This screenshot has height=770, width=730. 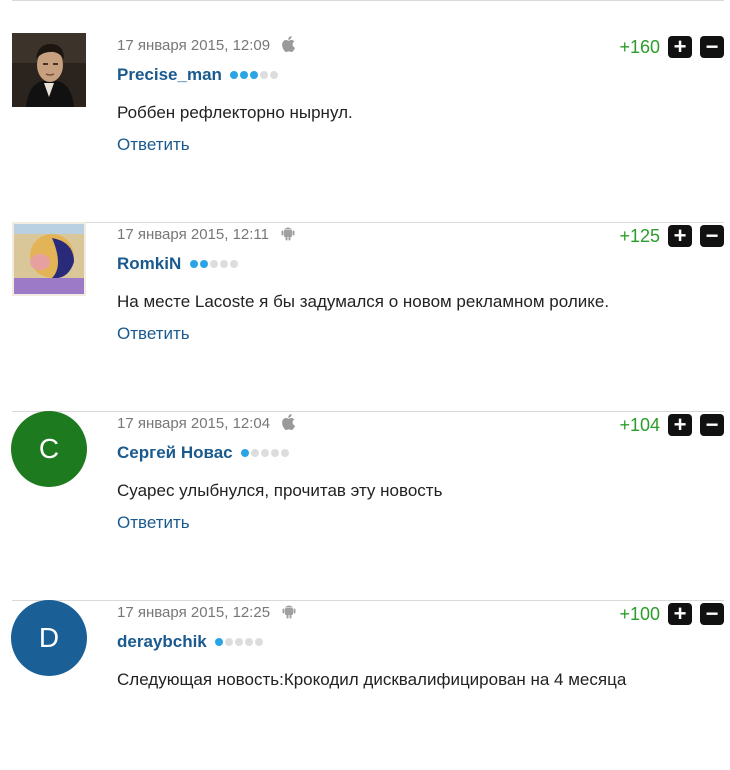 I want to click on comment-meta: 17 января 2015, 12:25, so click(x=206, y=613).